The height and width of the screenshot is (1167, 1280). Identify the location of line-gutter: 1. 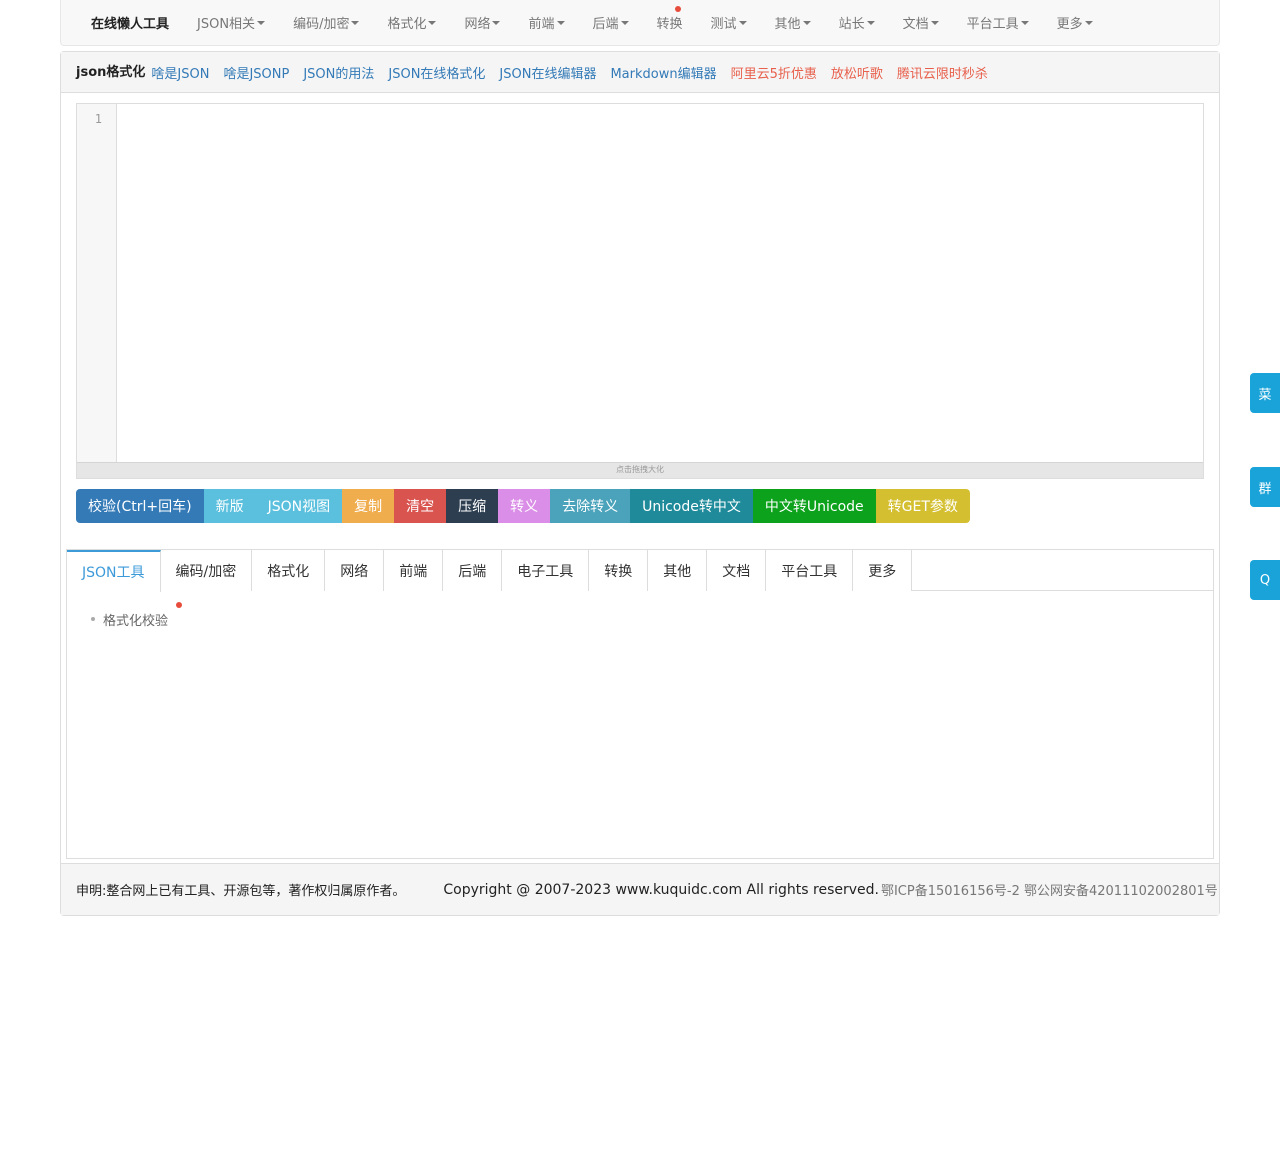
(97, 283).